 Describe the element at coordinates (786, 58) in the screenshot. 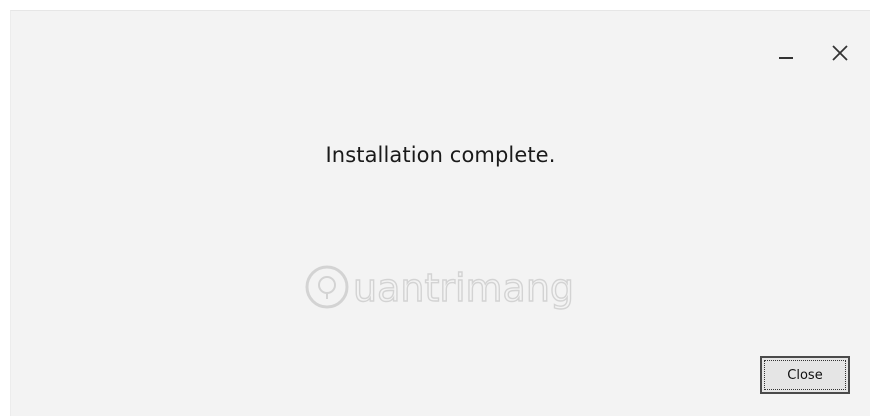

I see `minimize-icon` at that location.